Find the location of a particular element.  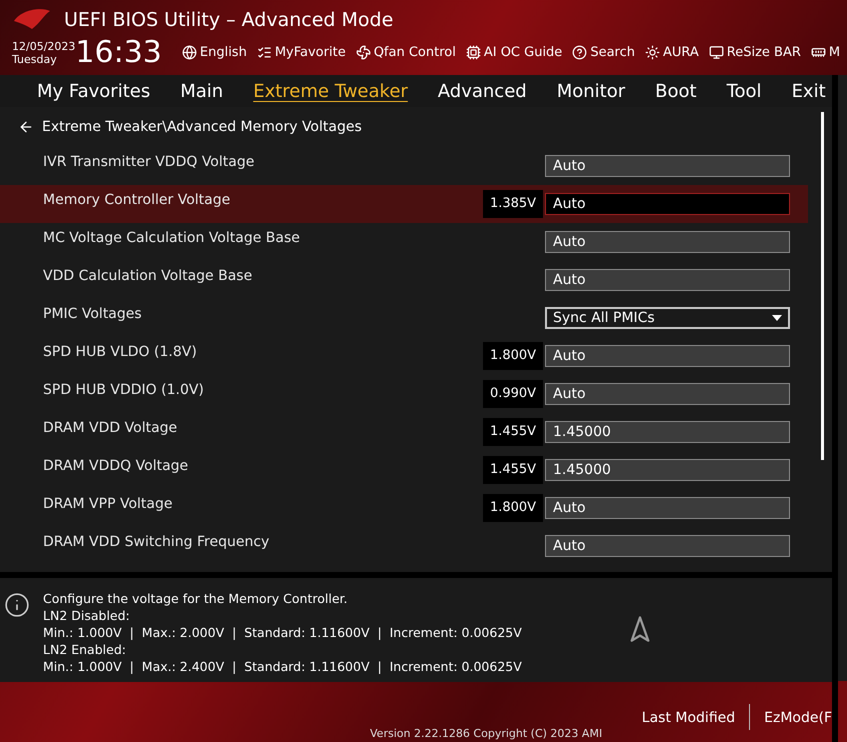

day-text: Tuesday is located at coordinates (35, 59).